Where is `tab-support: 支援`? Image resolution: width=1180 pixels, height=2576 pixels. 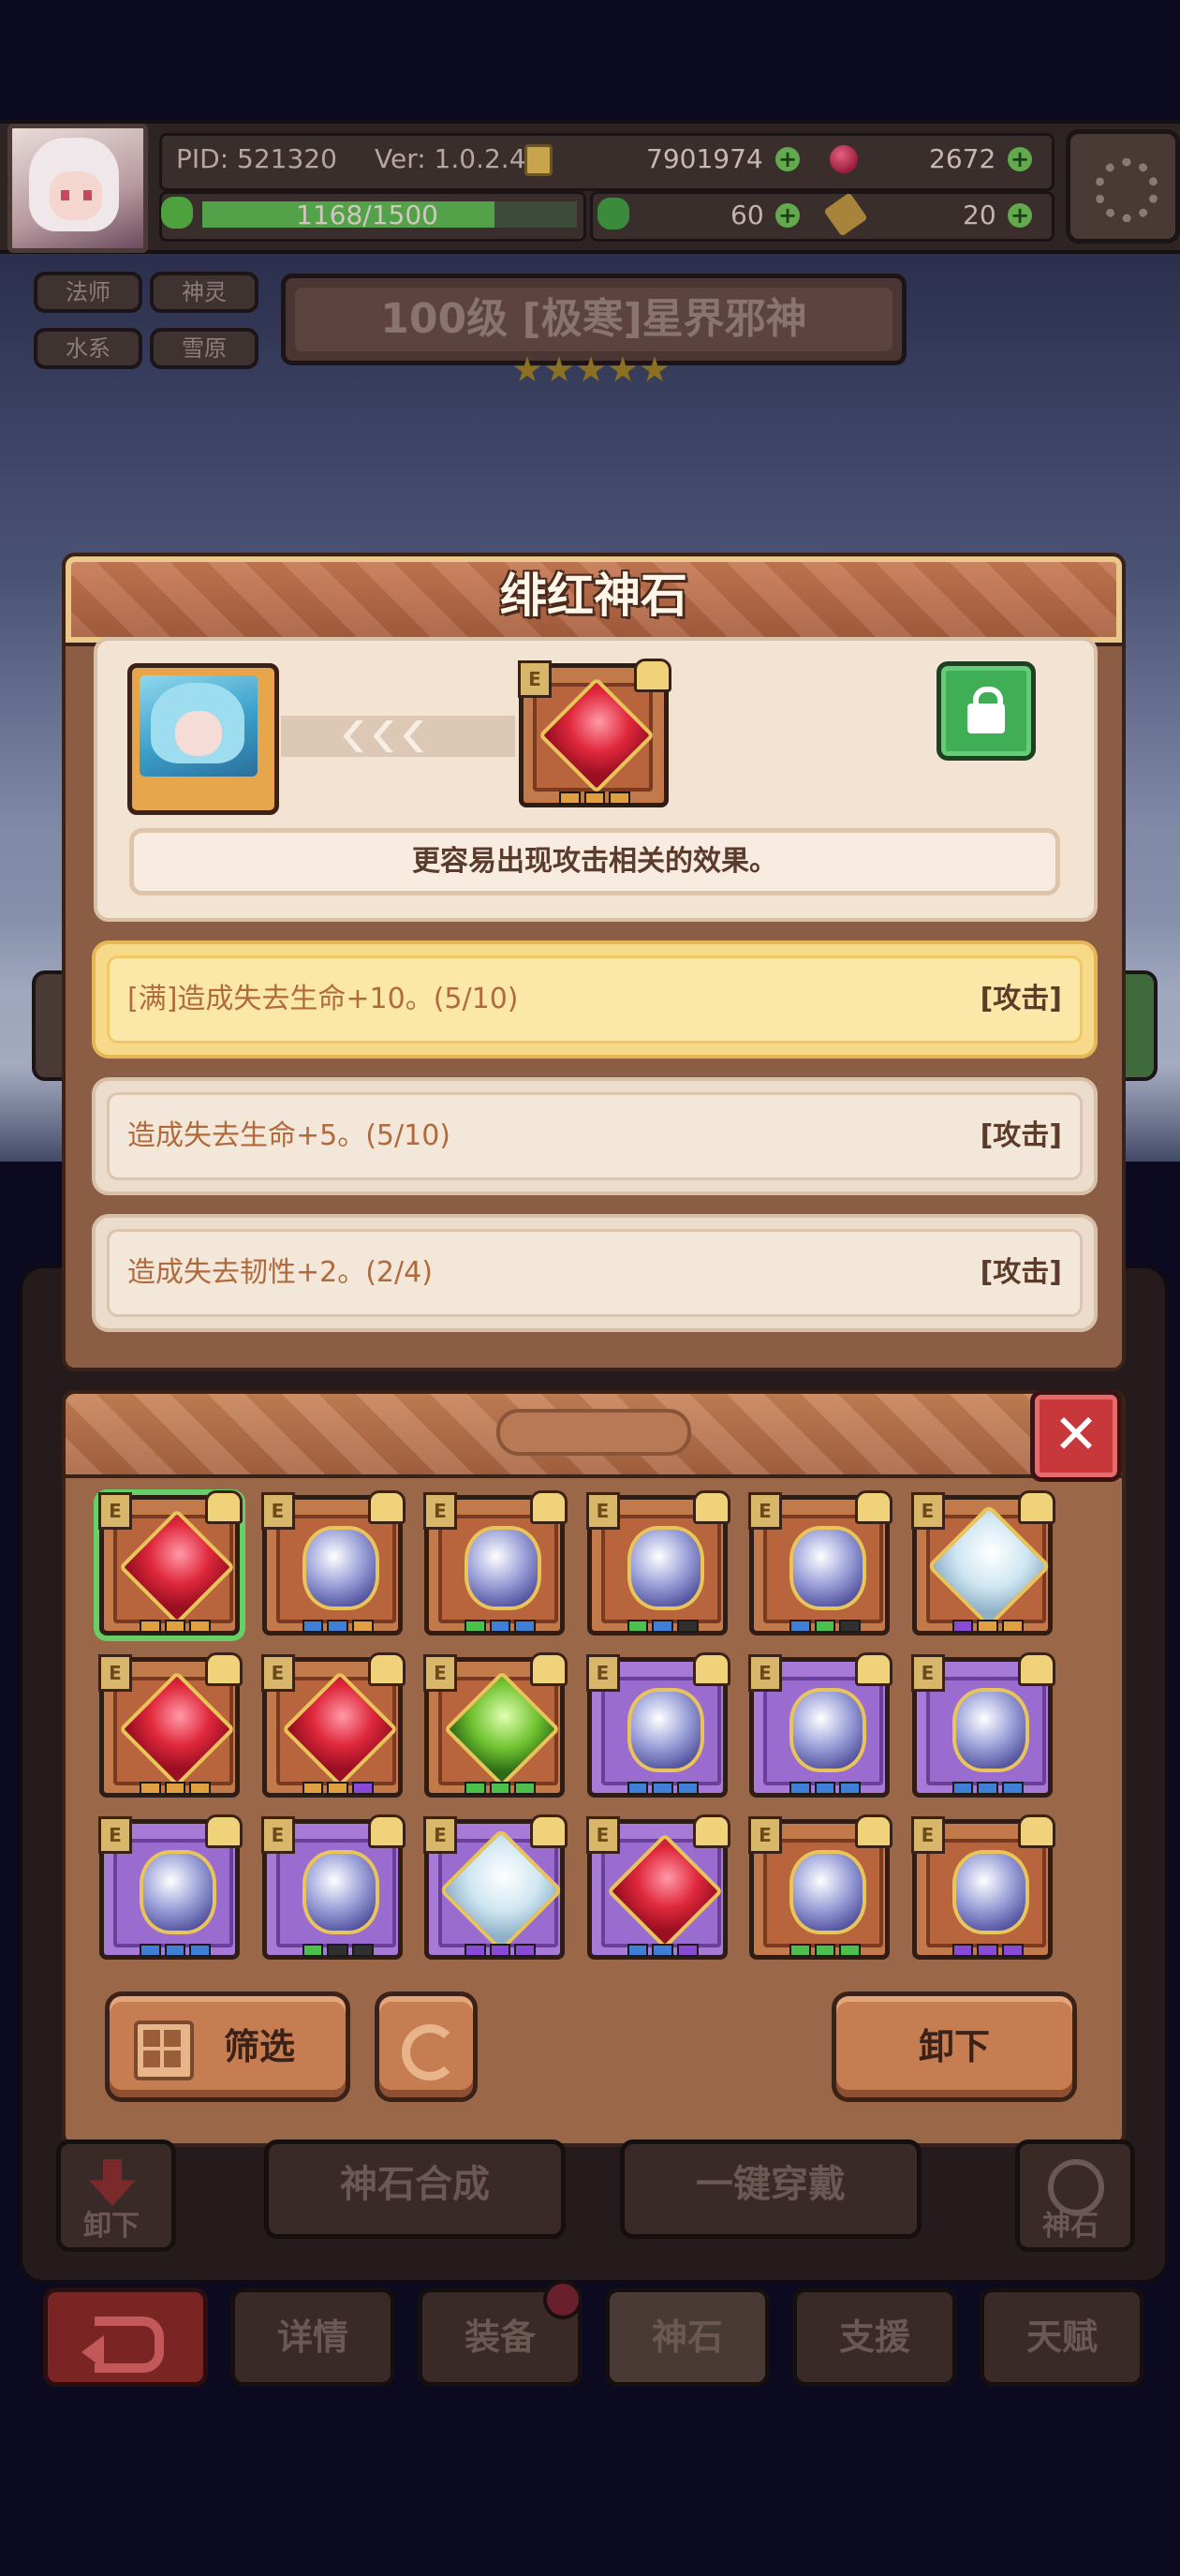
tab-support: 支援 is located at coordinates (875, 2337).